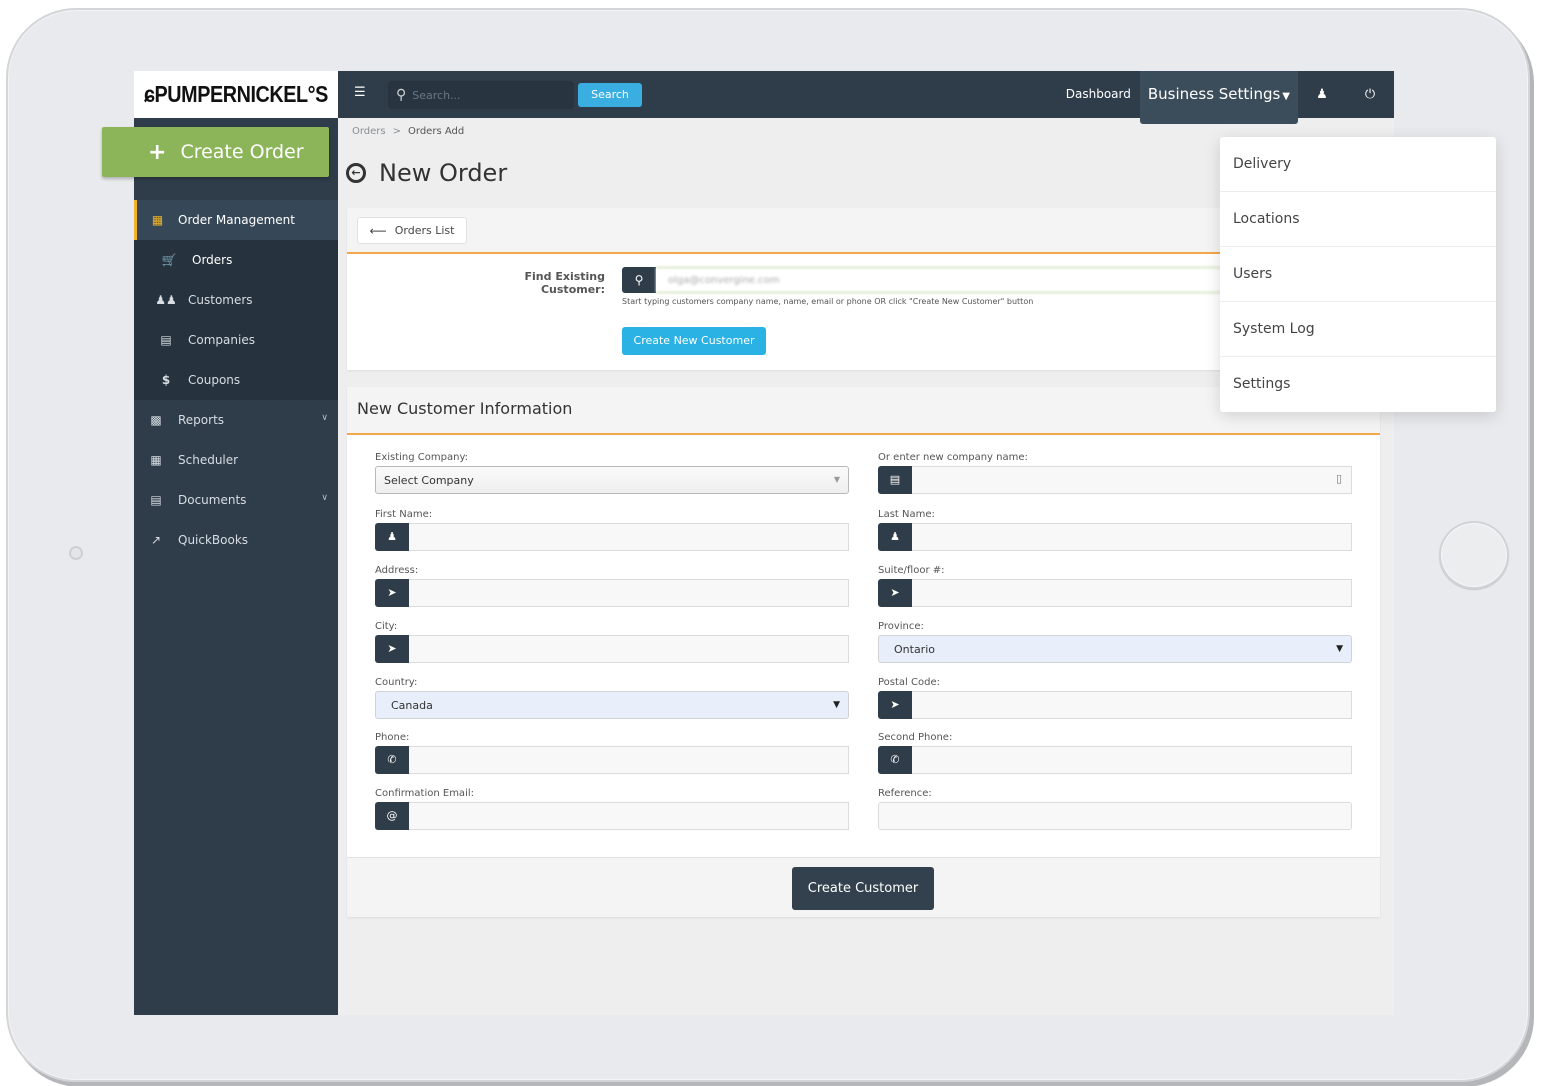 The height and width of the screenshot is (1086, 1556). I want to click on field-reference: Reference:, so click(1115, 809).